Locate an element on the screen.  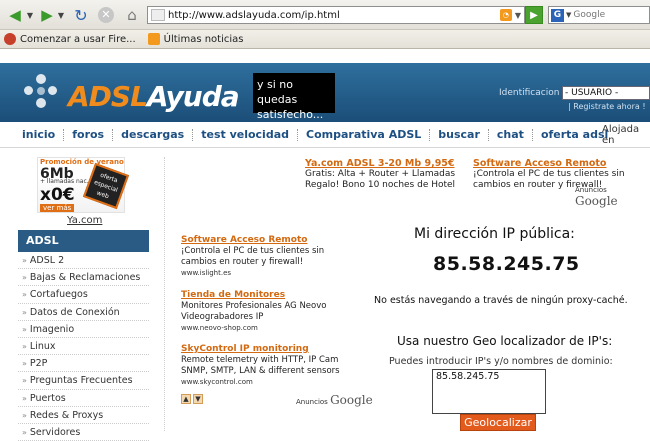
reload-icon: ↻ is located at coordinates (81, 15).